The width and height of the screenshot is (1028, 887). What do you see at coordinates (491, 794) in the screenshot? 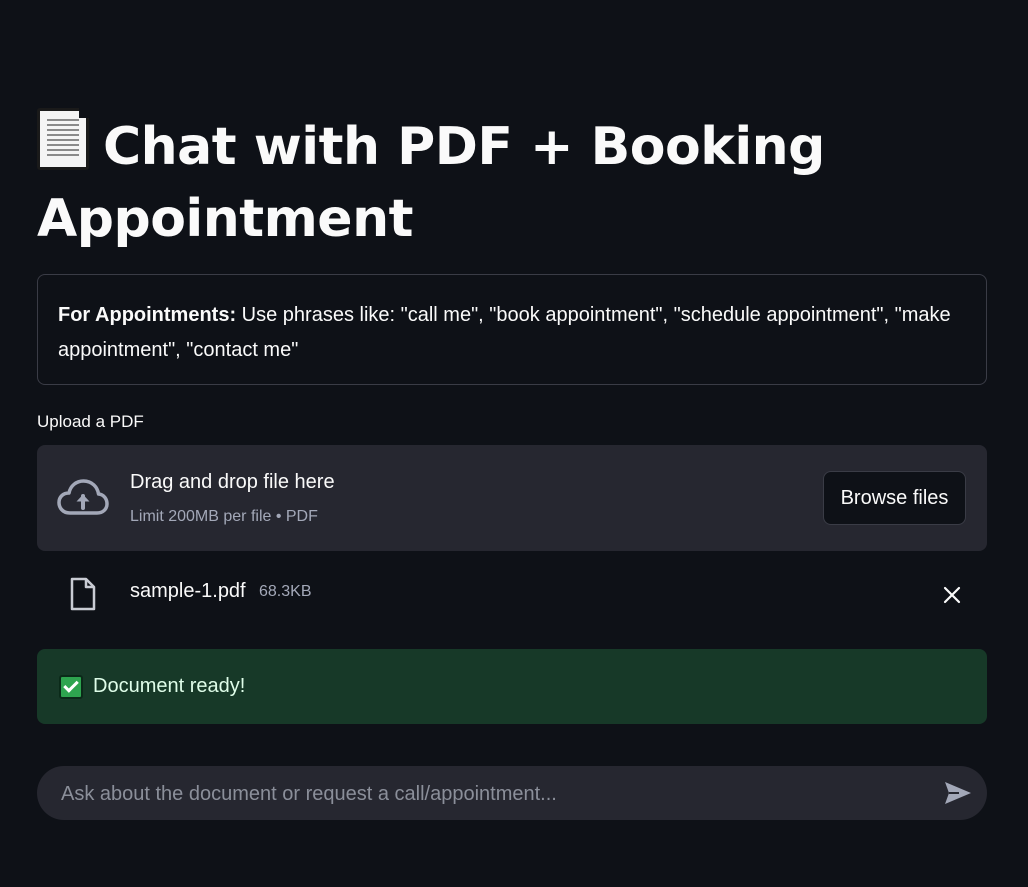
I see `chat-input` at bounding box center [491, 794].